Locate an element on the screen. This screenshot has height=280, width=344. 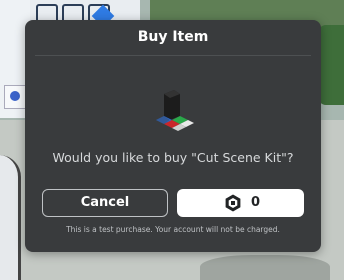
bush is located at coordinates (331, 65).